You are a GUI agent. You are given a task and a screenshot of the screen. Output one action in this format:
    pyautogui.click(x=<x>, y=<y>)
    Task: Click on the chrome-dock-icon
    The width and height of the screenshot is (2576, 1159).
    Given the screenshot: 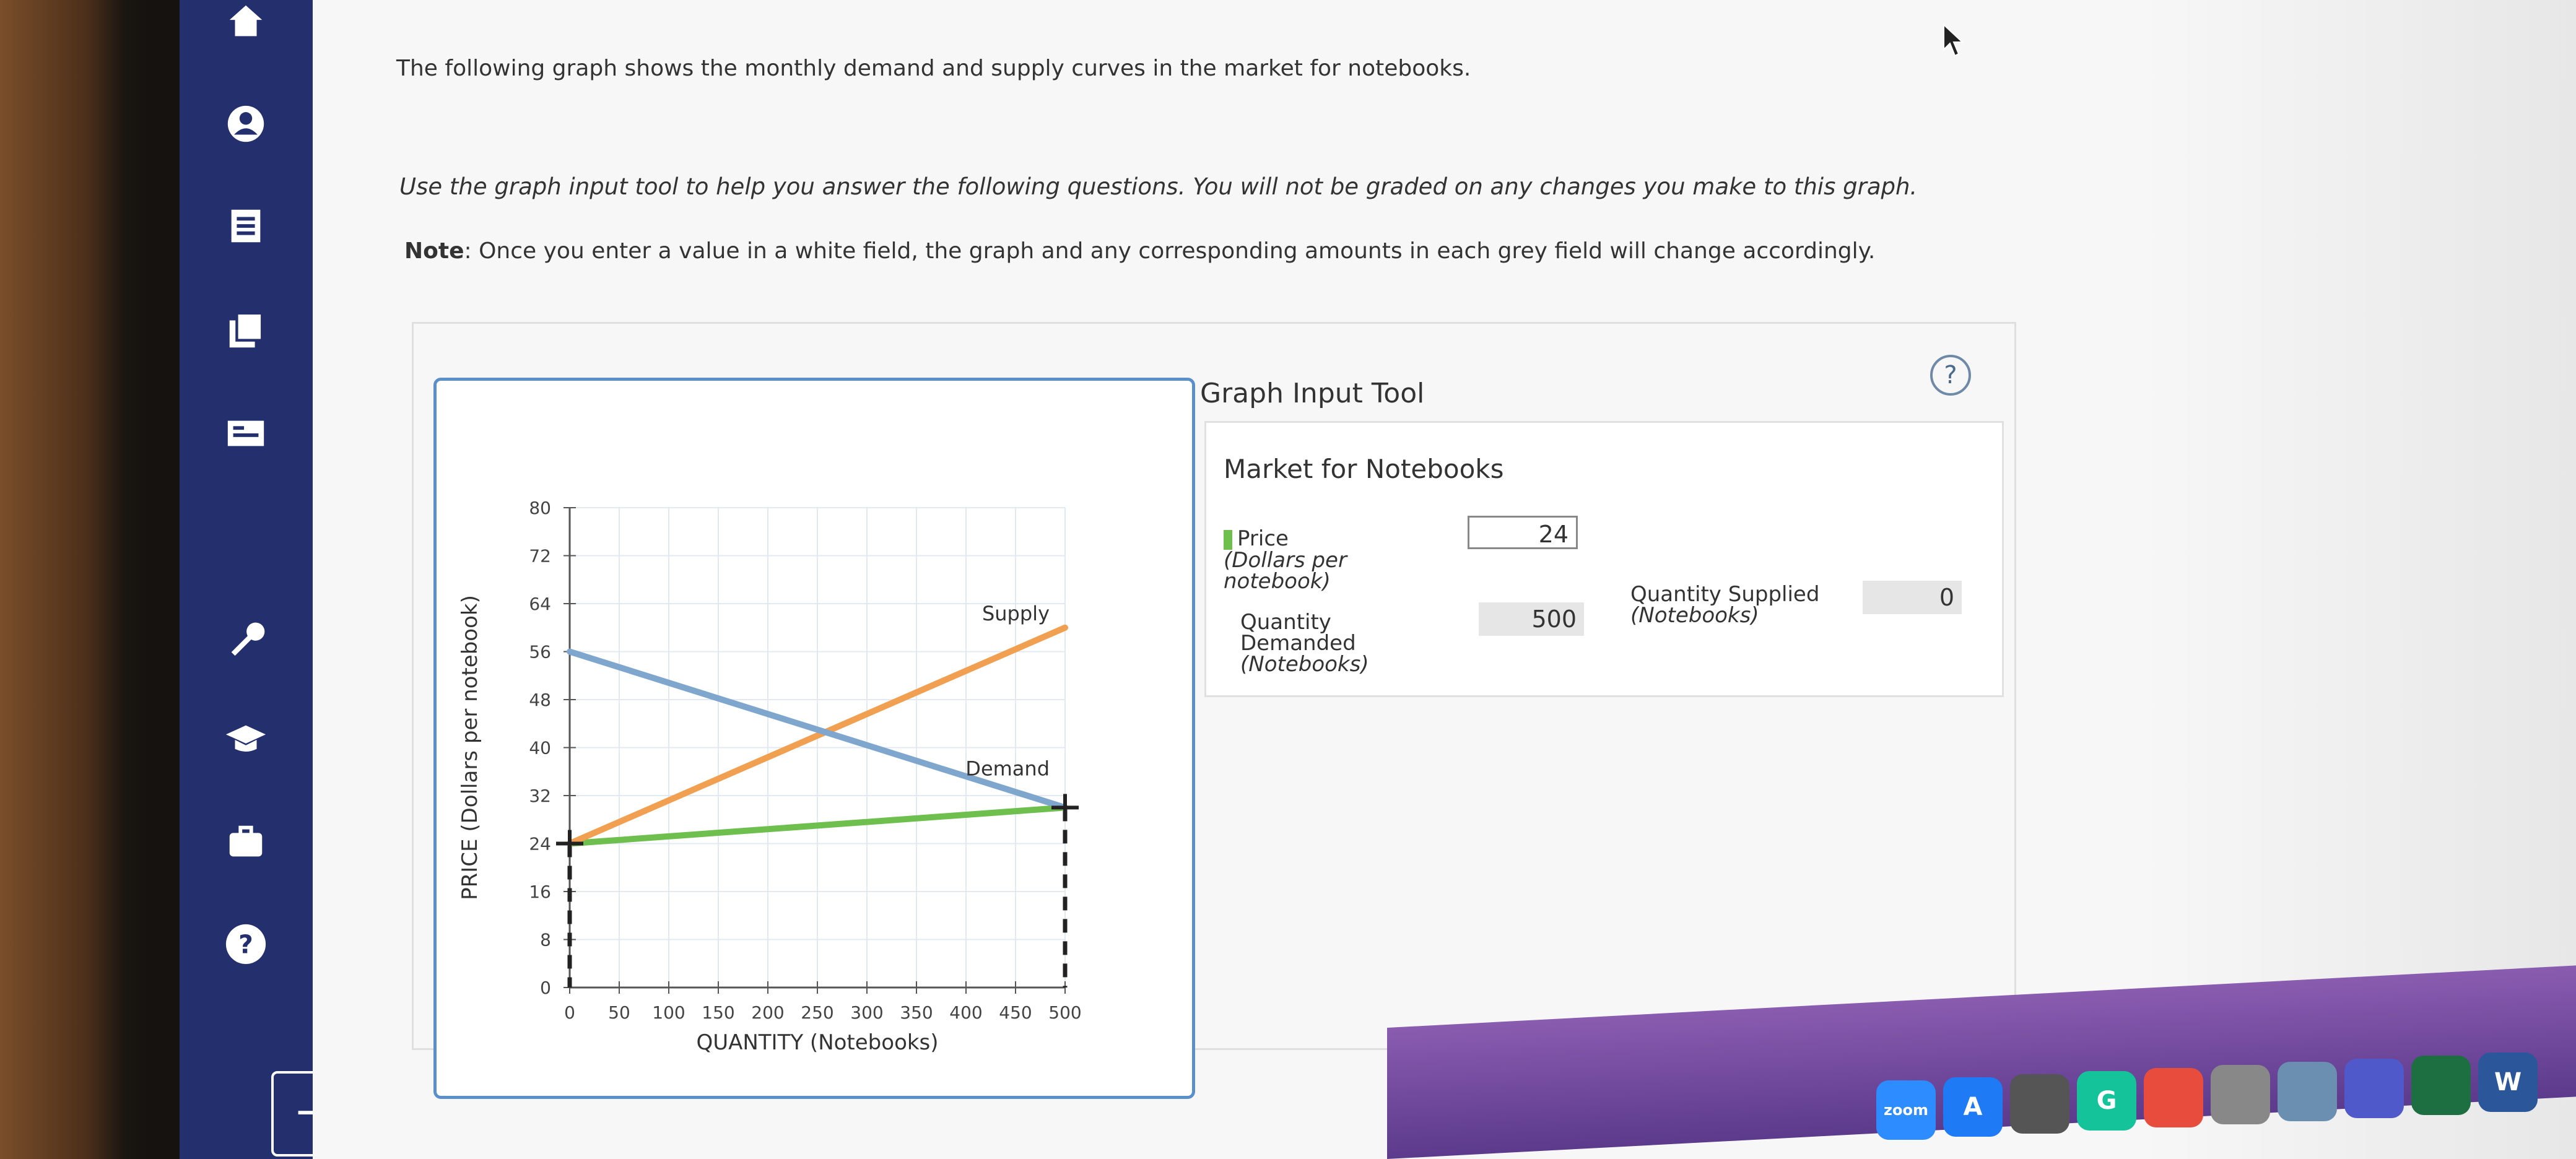 What is the action you would take?
    pyautogui.click(x=2173, y=1097)
    